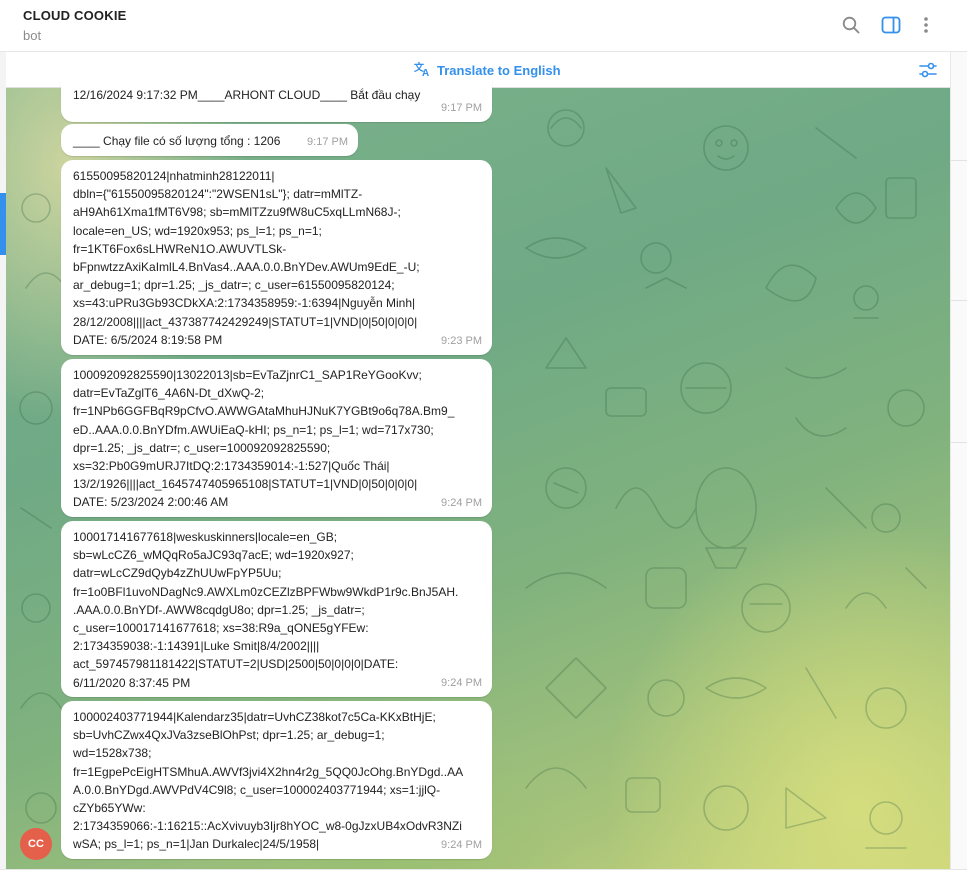 This screenshot has height=879, width=967. What do you see at coordinates (851, 25) in the screenshot?
I see `search-icon` at bounding box center [851, 25].